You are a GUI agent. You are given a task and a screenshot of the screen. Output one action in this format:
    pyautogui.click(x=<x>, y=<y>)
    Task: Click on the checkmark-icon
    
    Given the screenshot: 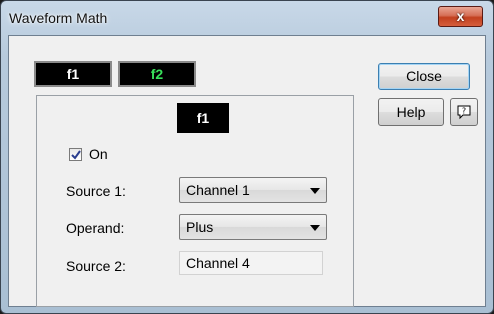 What is the action you would take?
    pyautogui.click(x=76, y=155)
    